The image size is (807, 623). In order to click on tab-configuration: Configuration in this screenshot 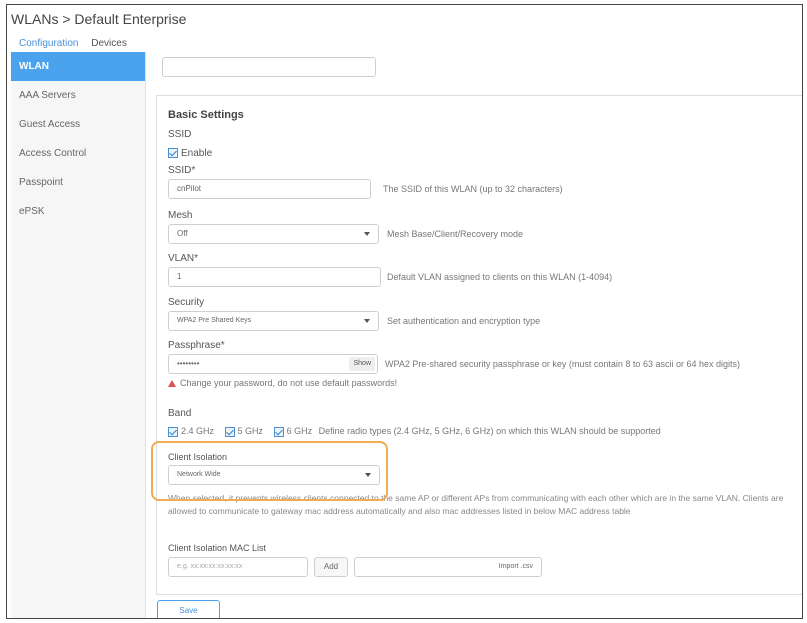, I will do `click(48, 43)`.